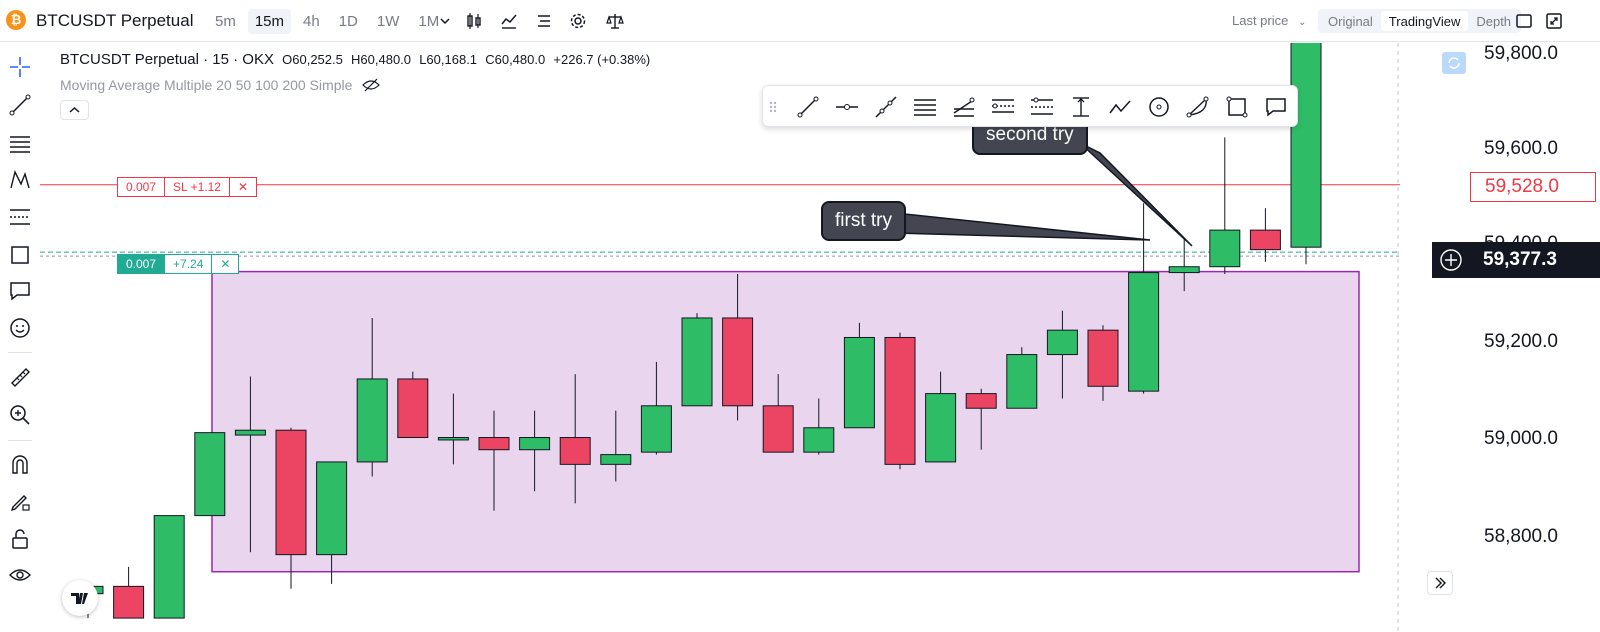 The image size is (1600, 632). I want to click on drawing-toolbar-left, so click(20, 337).